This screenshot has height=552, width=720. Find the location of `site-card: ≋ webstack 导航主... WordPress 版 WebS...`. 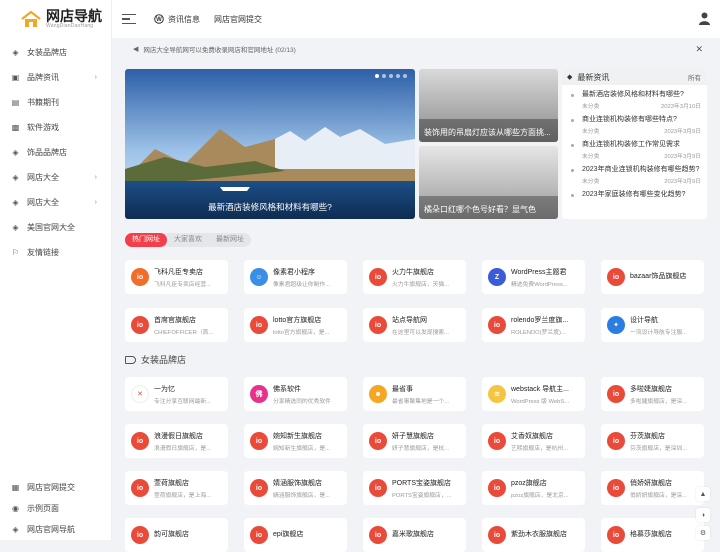

site-card: ≋ webstack 导航主... WordPress 版 WebS... is located at coordinates (533, 394).